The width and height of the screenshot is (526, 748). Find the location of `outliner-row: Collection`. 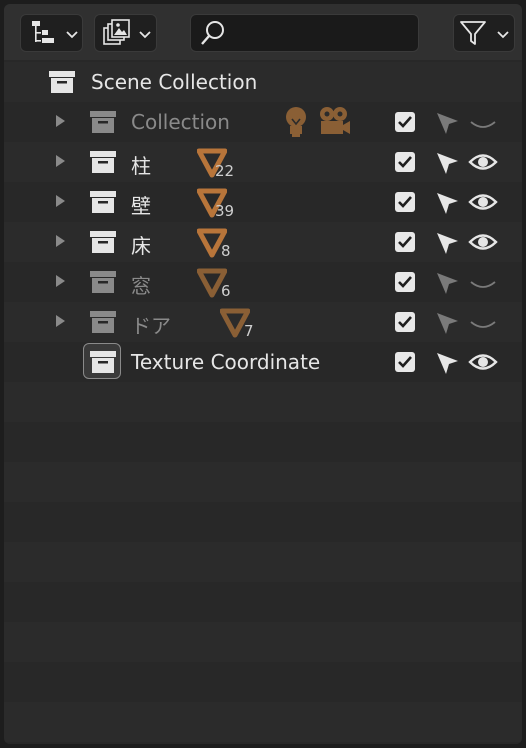

outliner-row: Collection is located at coordinates (263, 122).